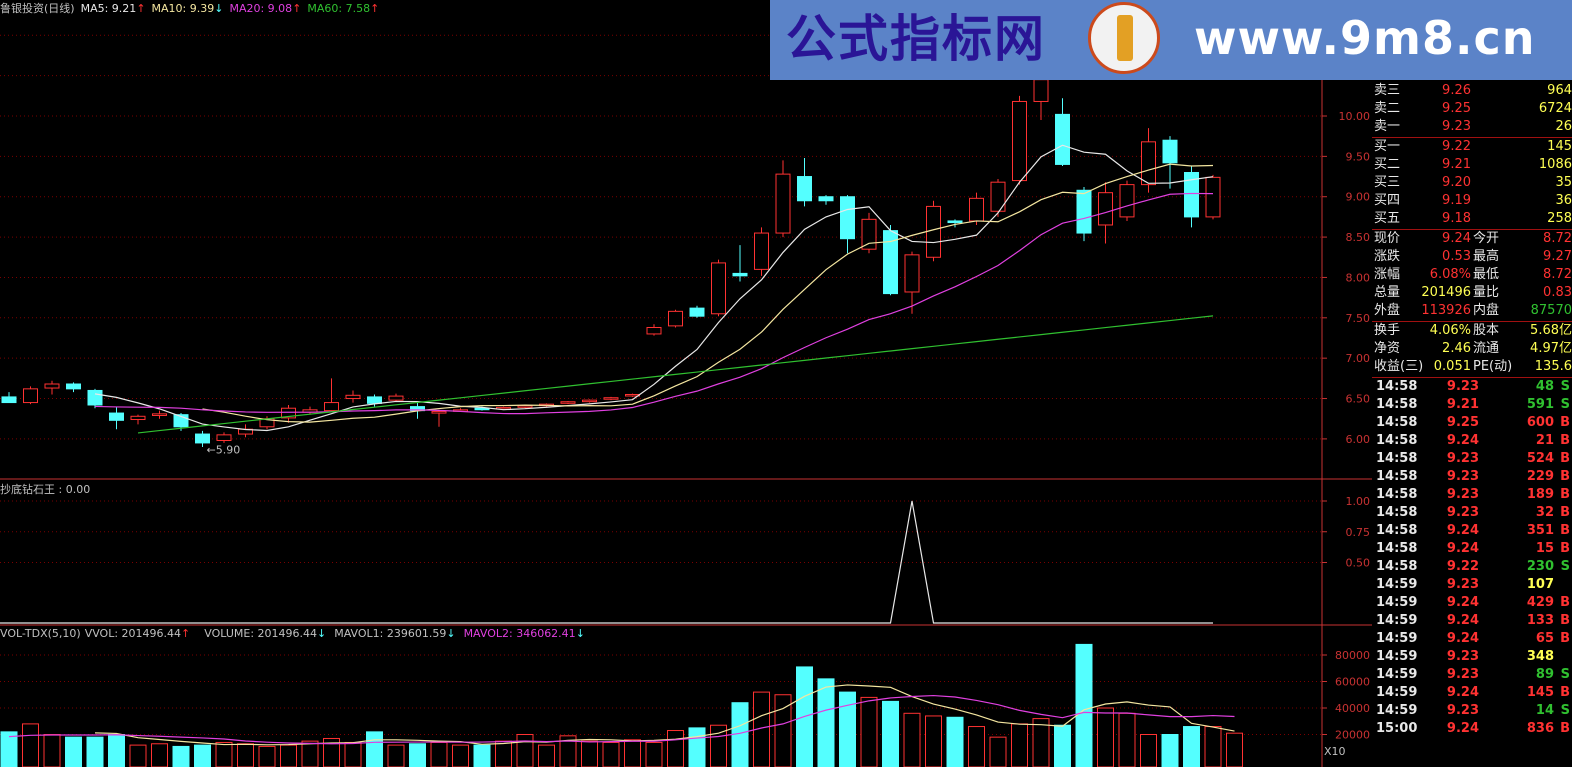 The height and width of the screenshot is (767, 1572). I want to click on stat-value: 5.68亿, so click(1551, 330).